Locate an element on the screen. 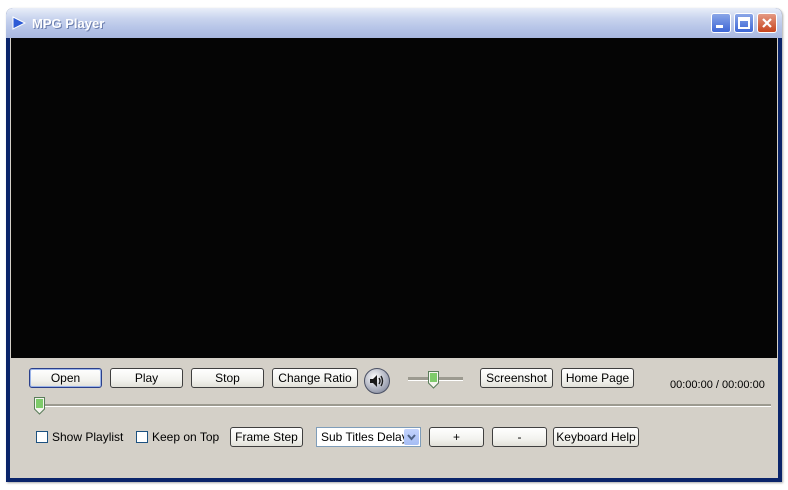  subtitle-delay-value: Sub Titles Delay is located at coordinates (364, 437).